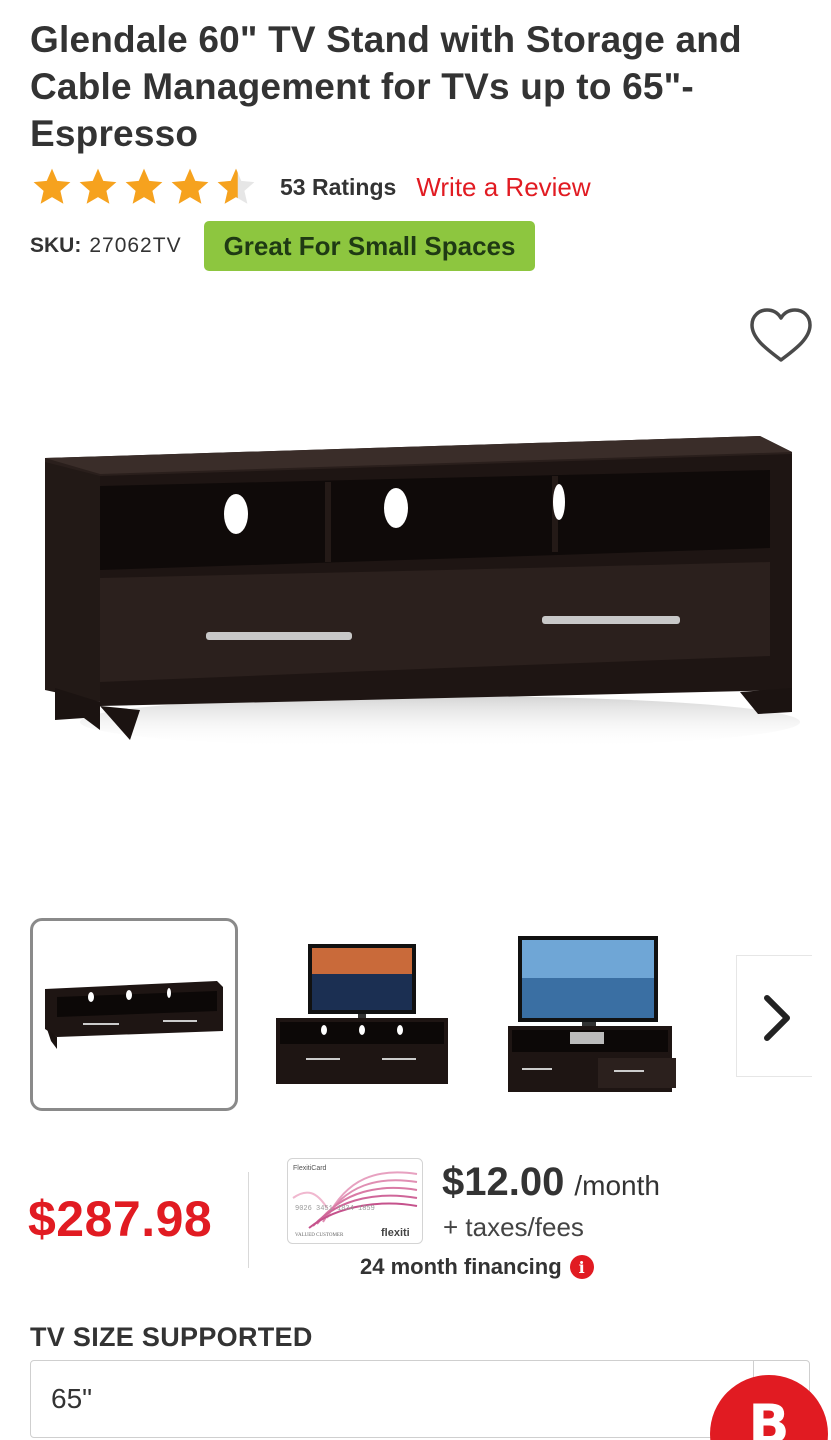  I want to click on thumbnail-selected, so click(134, 1014).